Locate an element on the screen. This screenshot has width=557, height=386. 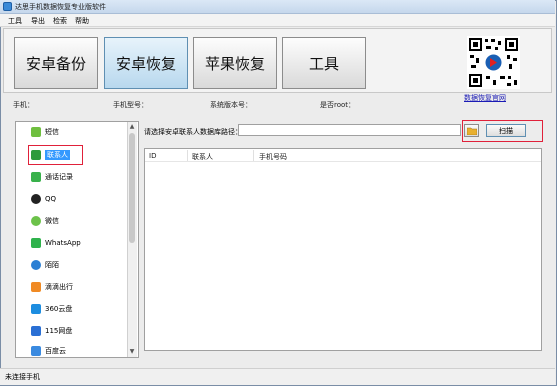
list-item-whatsapp: WhatsApp is located at coordinates (56, 243).